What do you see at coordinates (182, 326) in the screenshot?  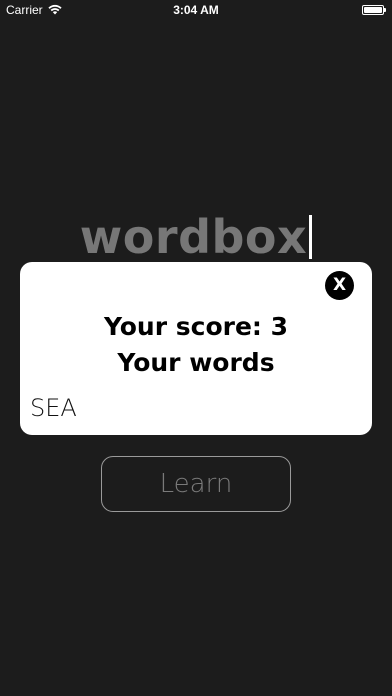 I see `score-label: Your score:` at bounding box center [182, 326].